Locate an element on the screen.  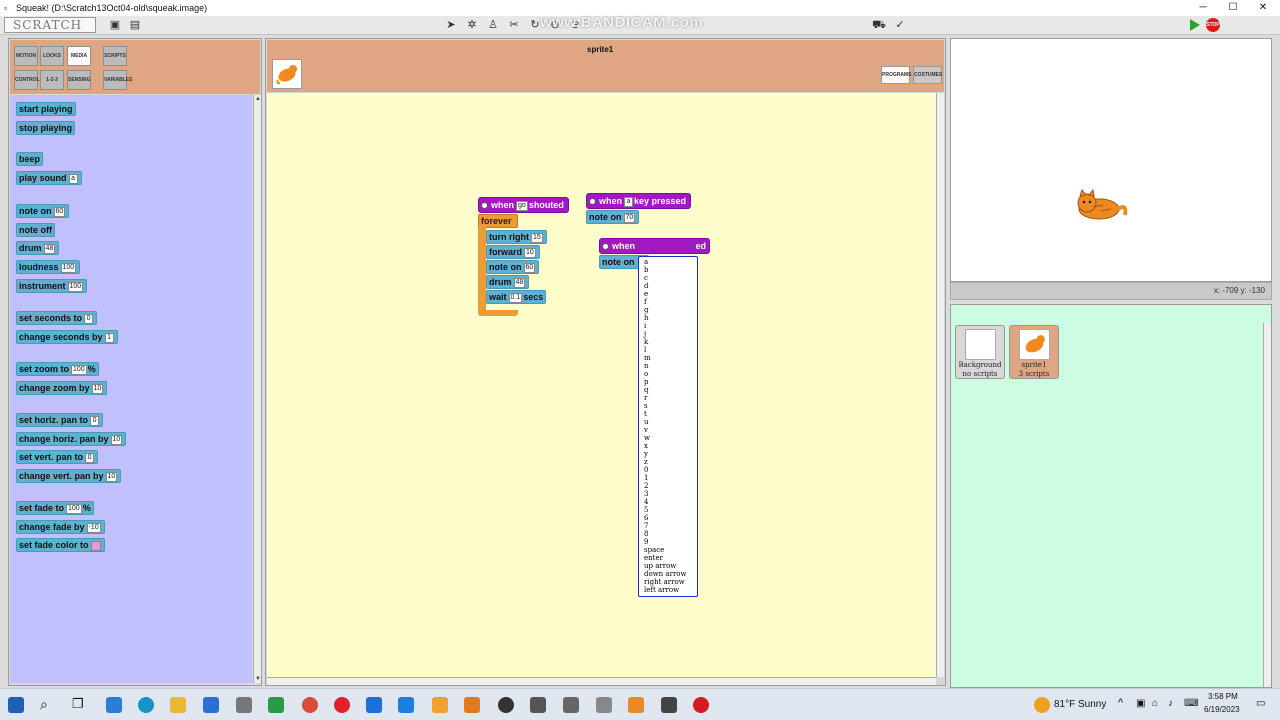
keyboard-icon: ⌨ is located at coordinates (1191, 703).